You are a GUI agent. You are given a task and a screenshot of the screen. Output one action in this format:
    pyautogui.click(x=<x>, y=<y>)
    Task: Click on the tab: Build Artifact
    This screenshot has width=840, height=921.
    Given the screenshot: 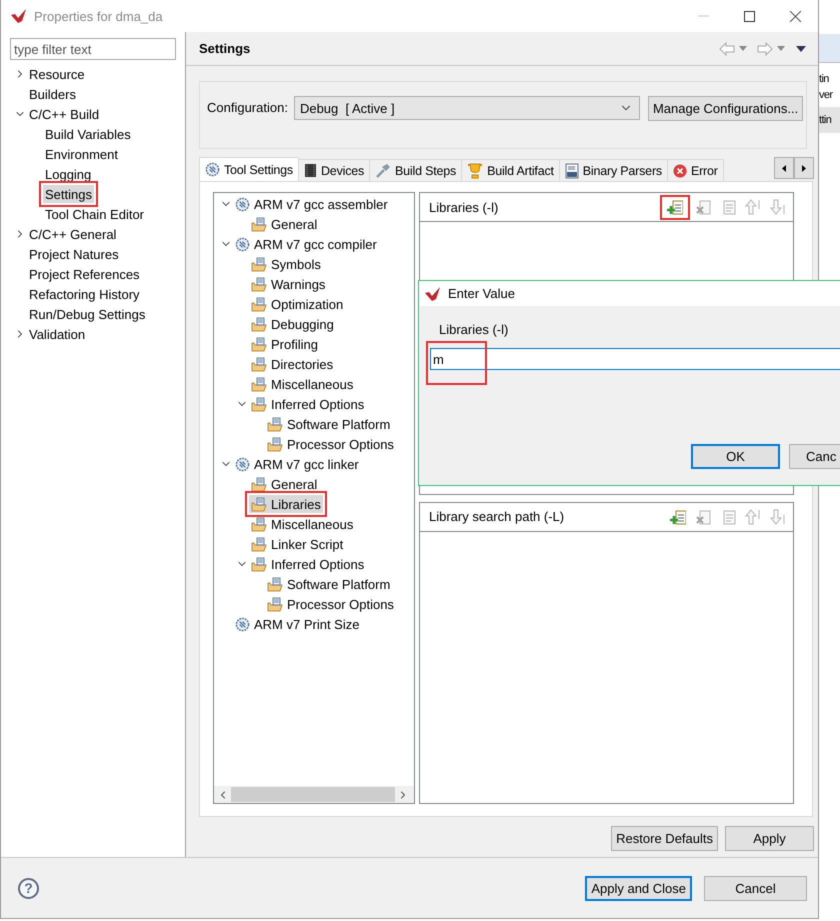 What is the action you would take?
    pyautogui.click(x=510, y=170)
    